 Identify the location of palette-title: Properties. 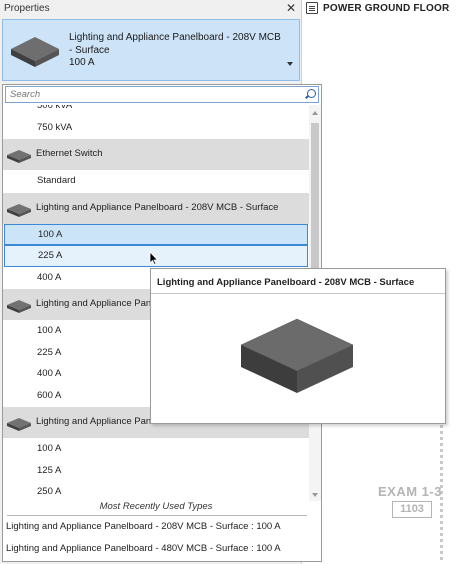
(27, 8).